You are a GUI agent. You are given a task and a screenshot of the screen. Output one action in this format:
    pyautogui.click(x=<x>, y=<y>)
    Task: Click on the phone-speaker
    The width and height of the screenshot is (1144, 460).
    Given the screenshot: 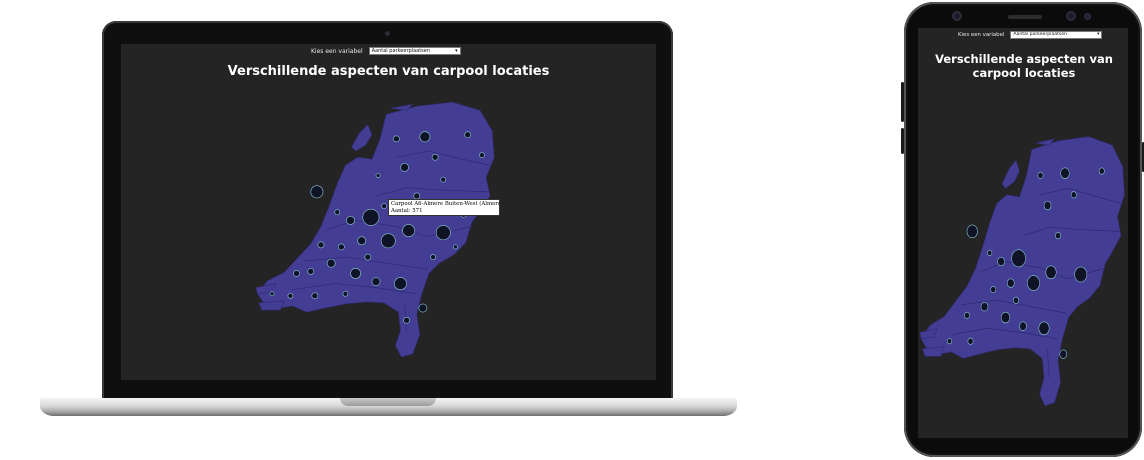 What is the action you would take?
    pyautogui.click(x=1025, y=17)
    